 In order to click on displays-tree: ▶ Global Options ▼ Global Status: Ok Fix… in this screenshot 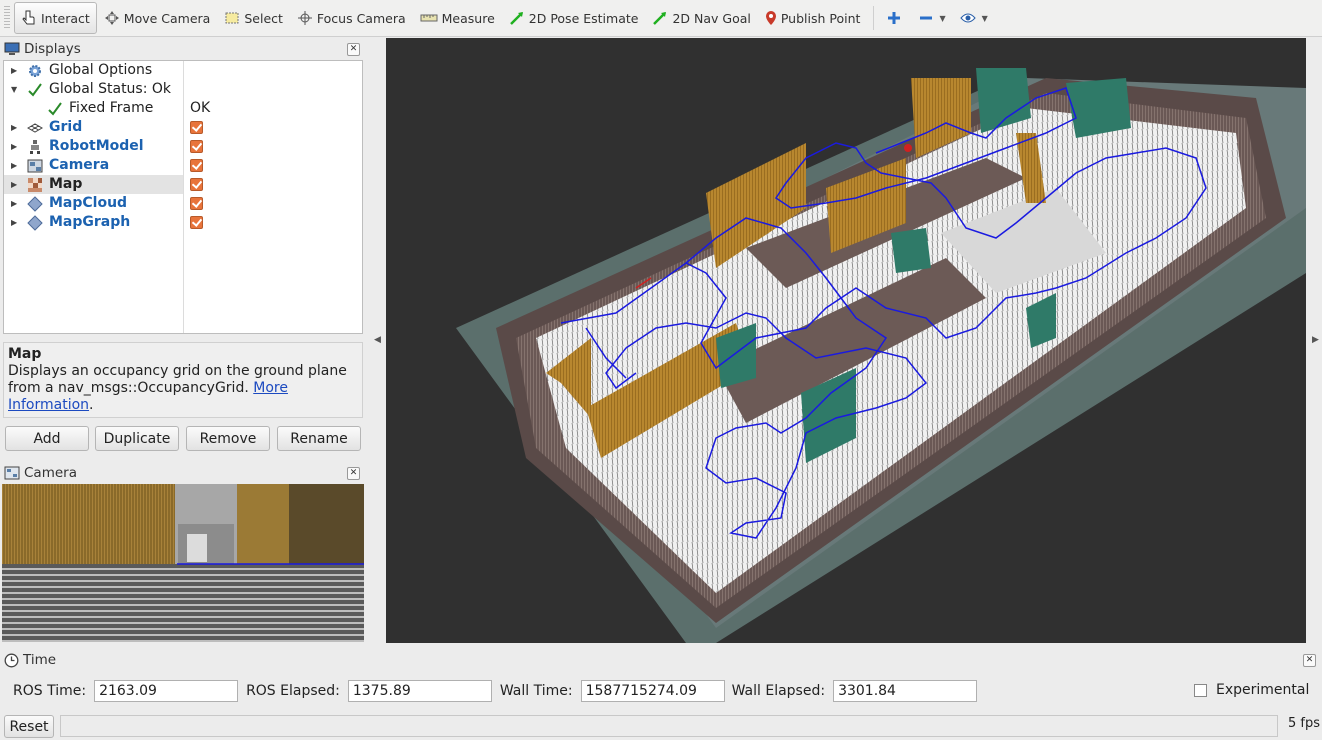, I will do `click(183, 197)`.